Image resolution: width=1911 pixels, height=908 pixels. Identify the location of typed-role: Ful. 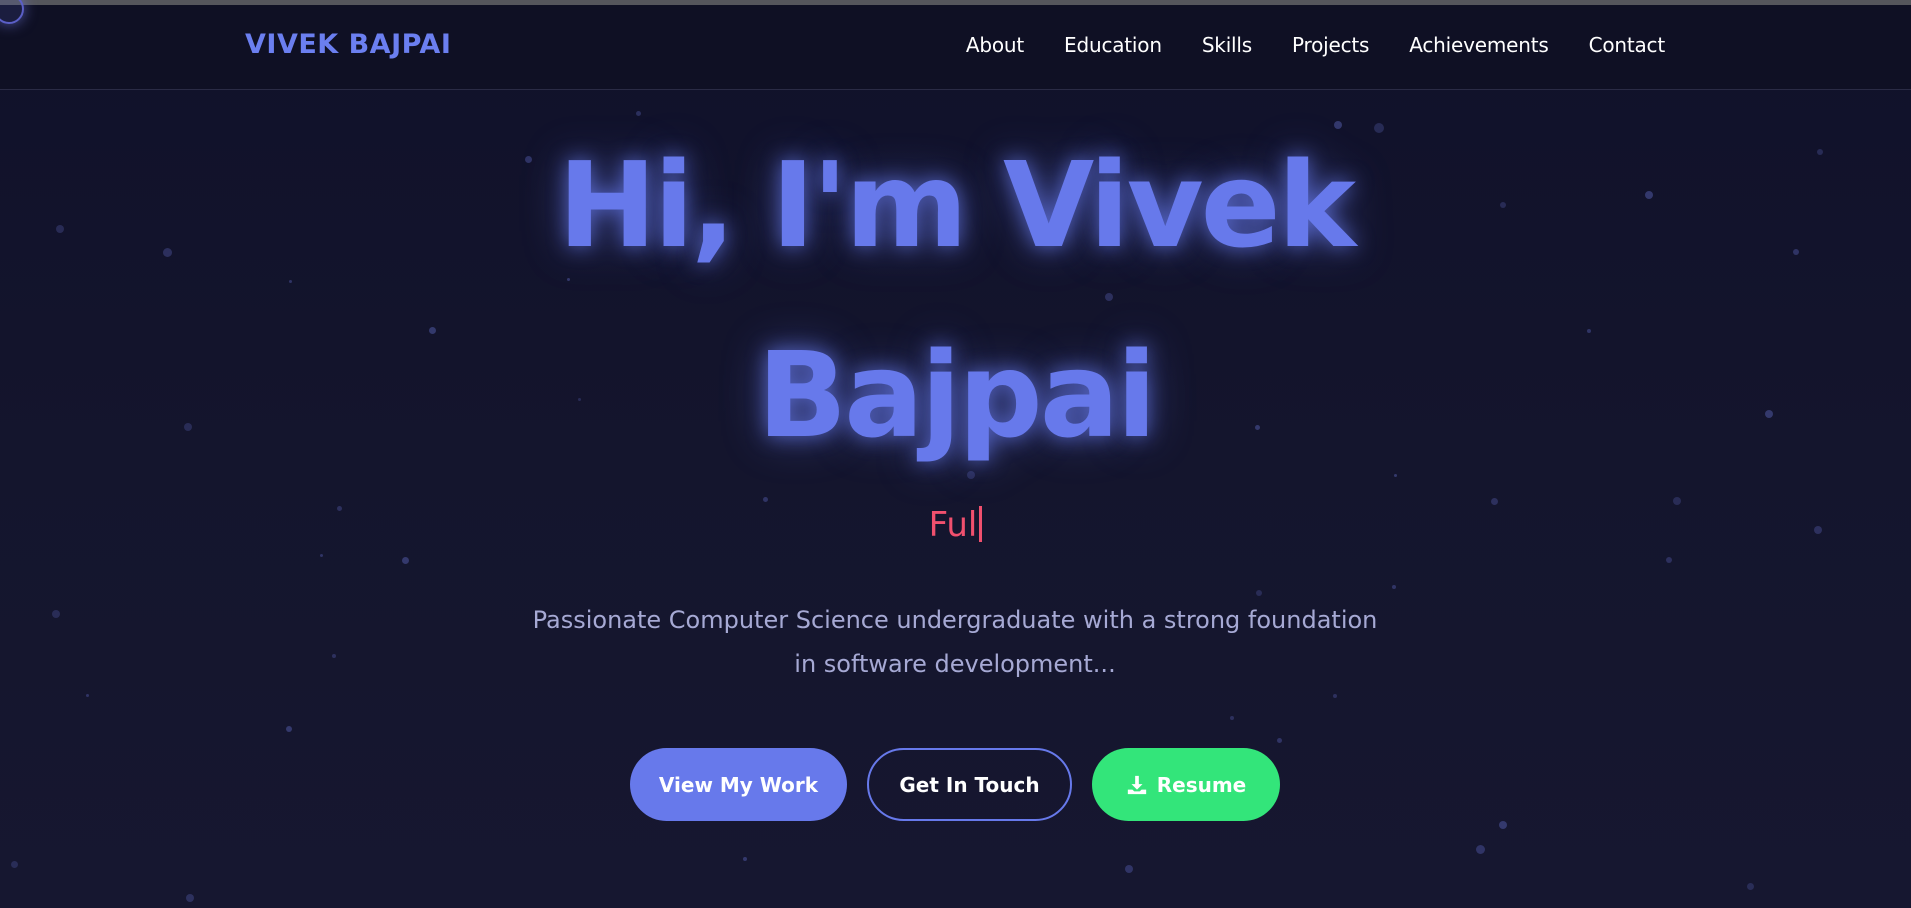
(955, 525).